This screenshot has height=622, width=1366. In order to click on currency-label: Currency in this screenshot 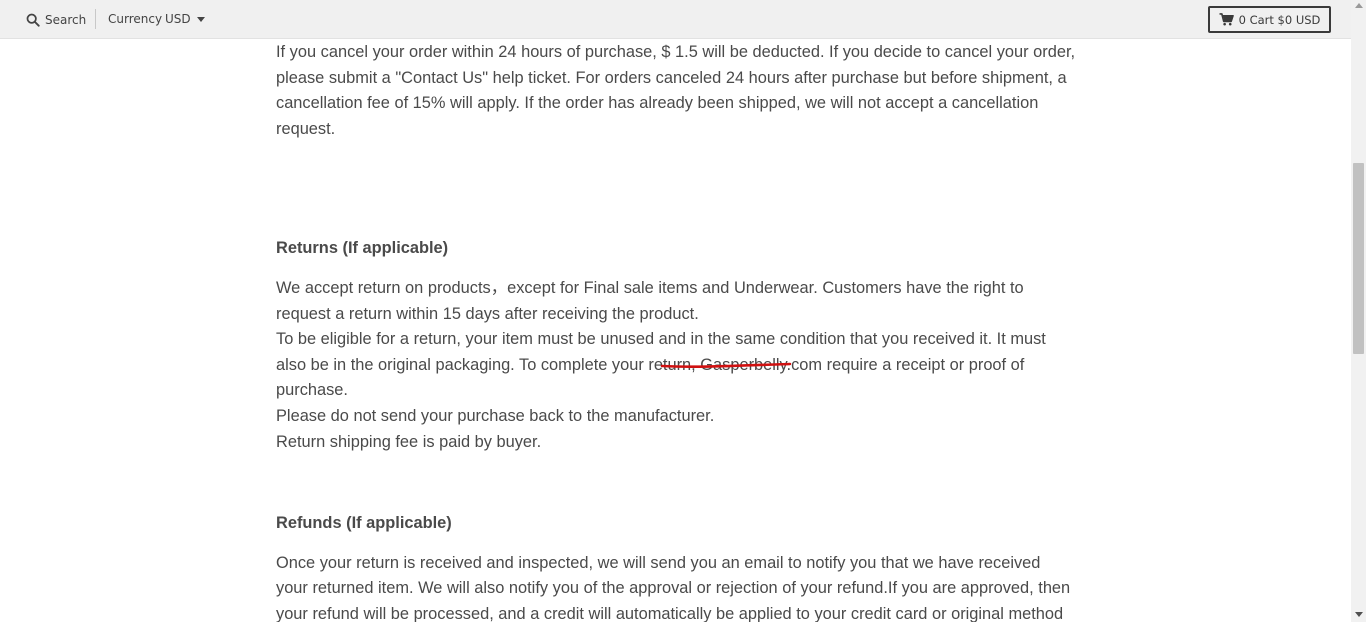, I will do `click(135, 19)`.